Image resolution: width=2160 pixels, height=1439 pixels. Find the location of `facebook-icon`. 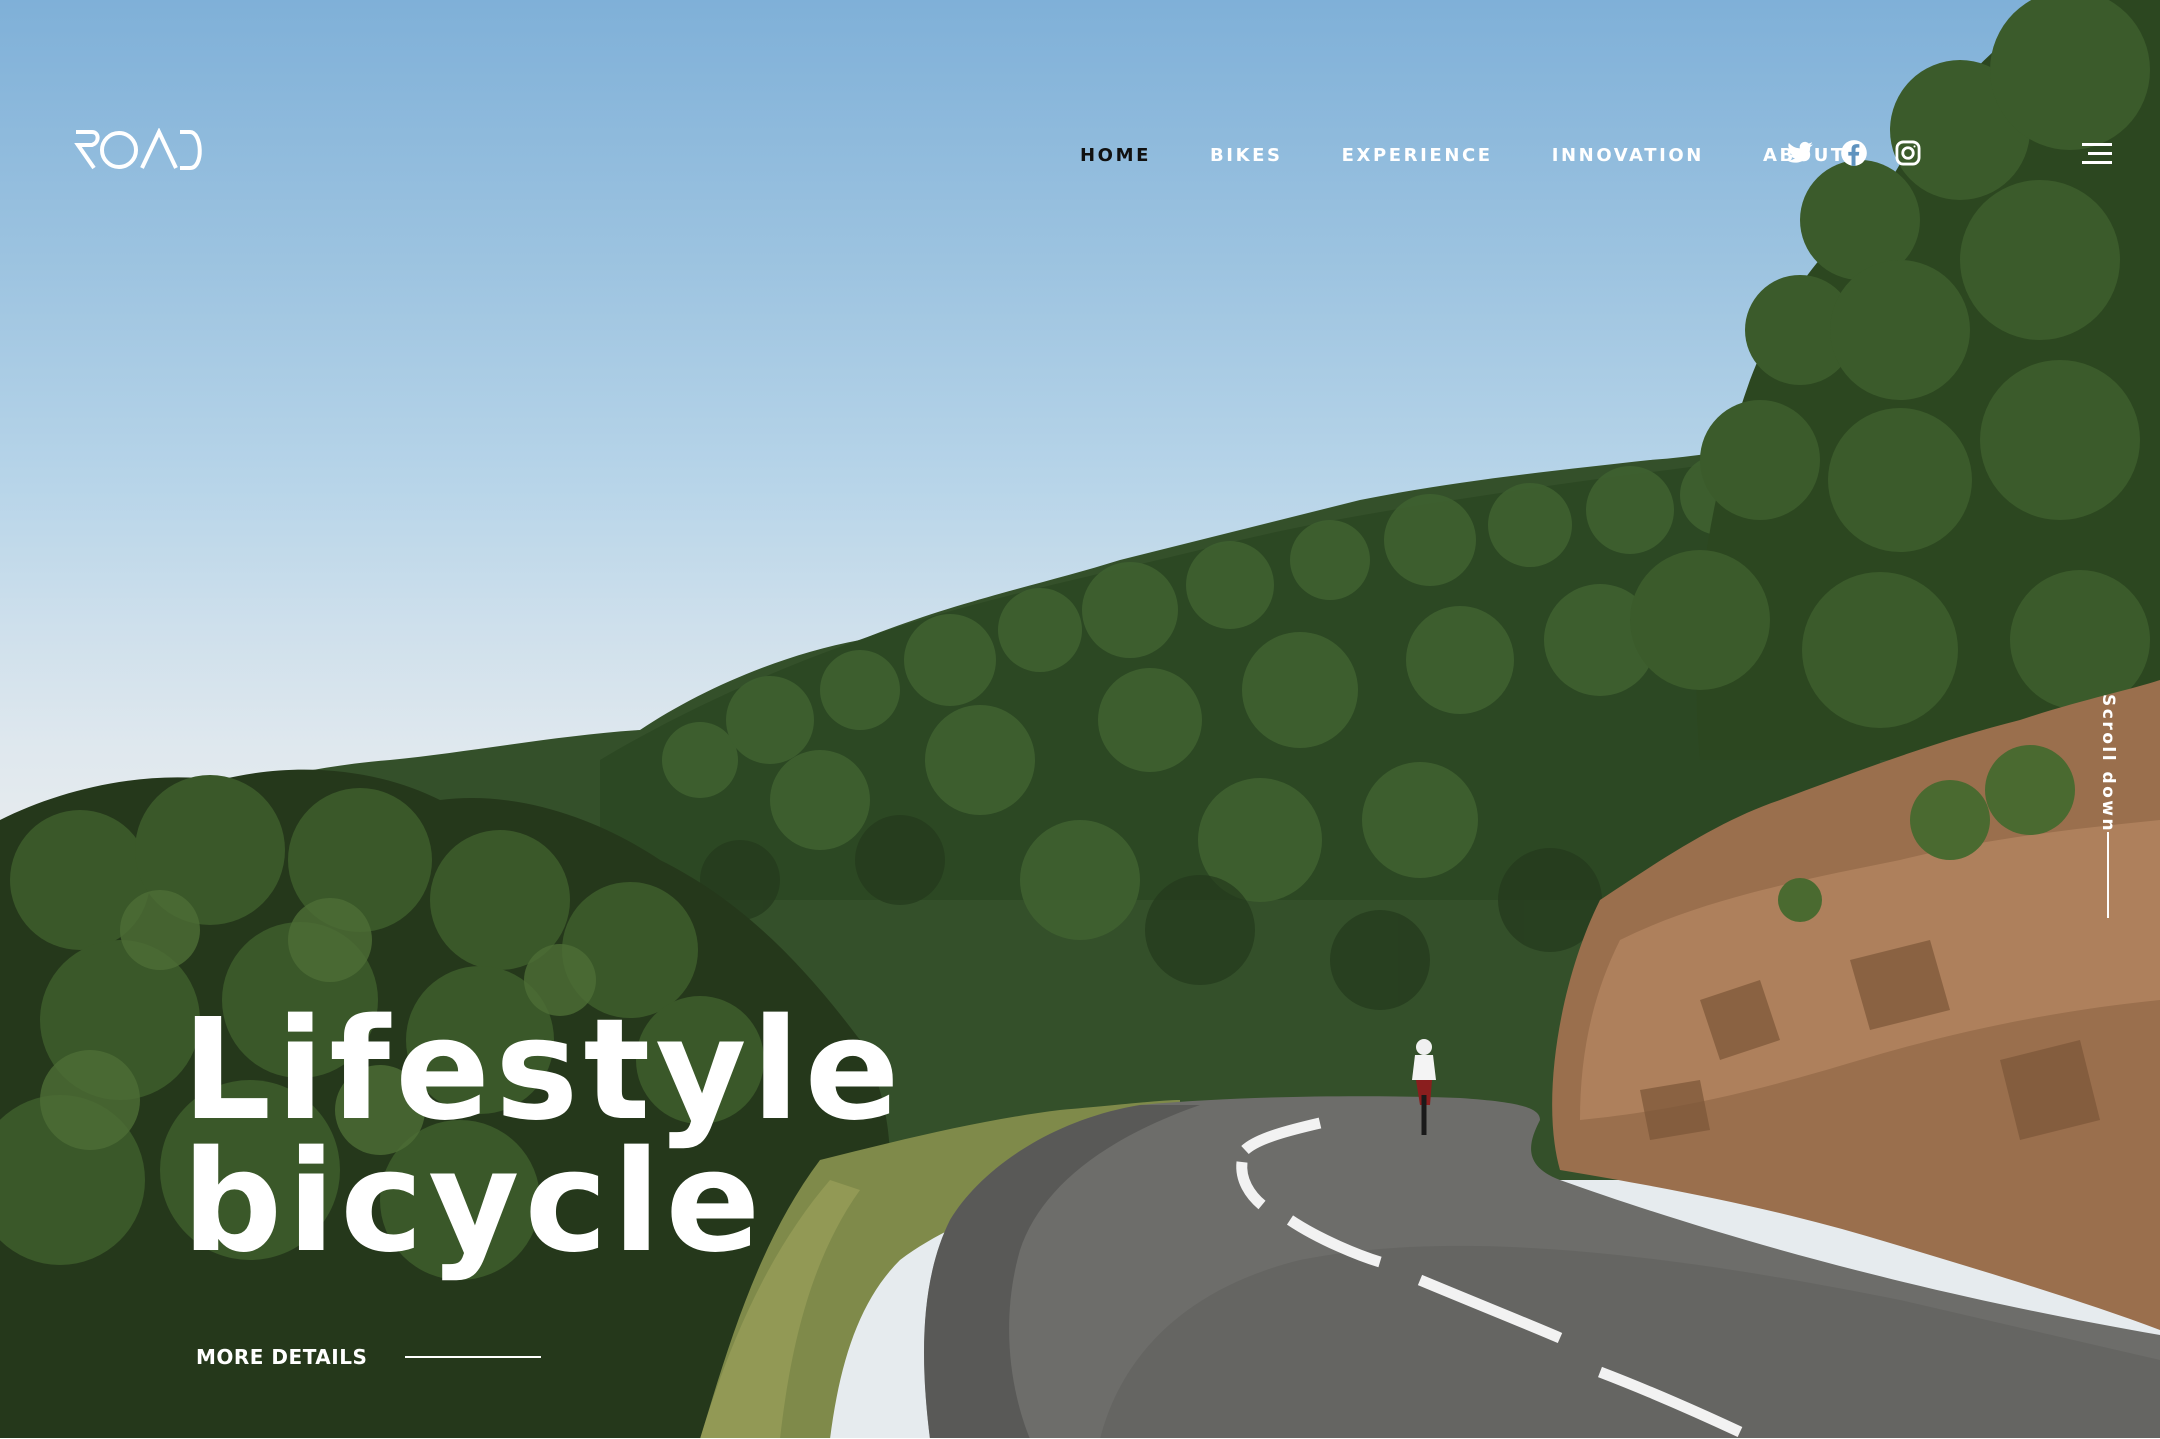

facebook-icon is located at coordinates (1854, 153).